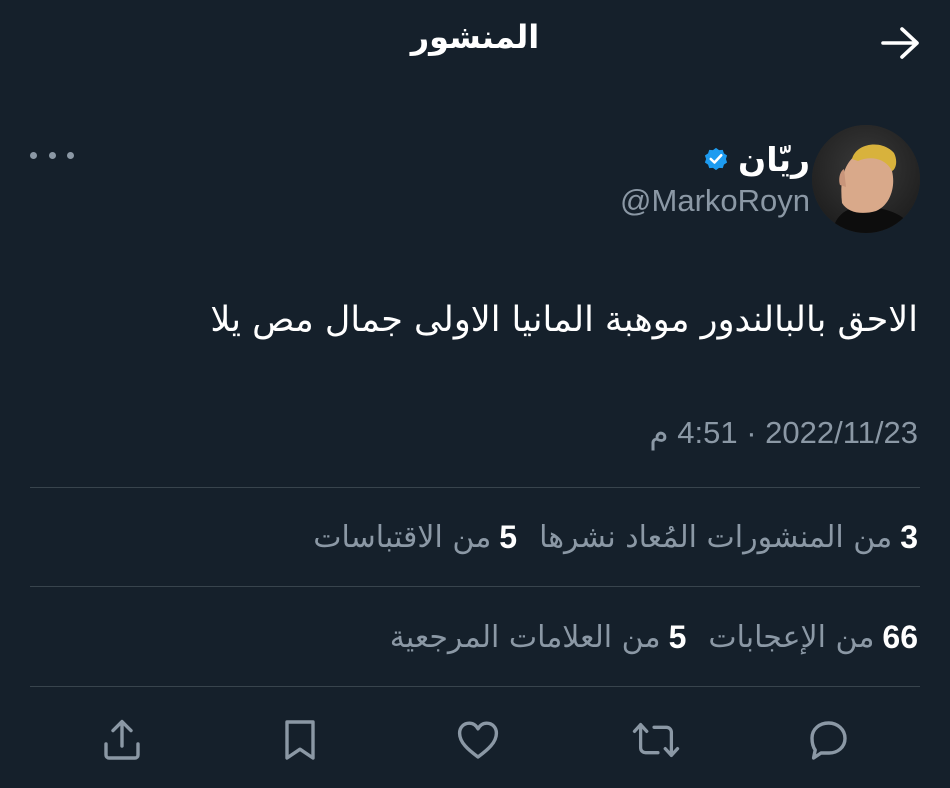  Describe the element at coordinates (909, 536) in the screenshot. I see `retweets-count: 3` at that location.